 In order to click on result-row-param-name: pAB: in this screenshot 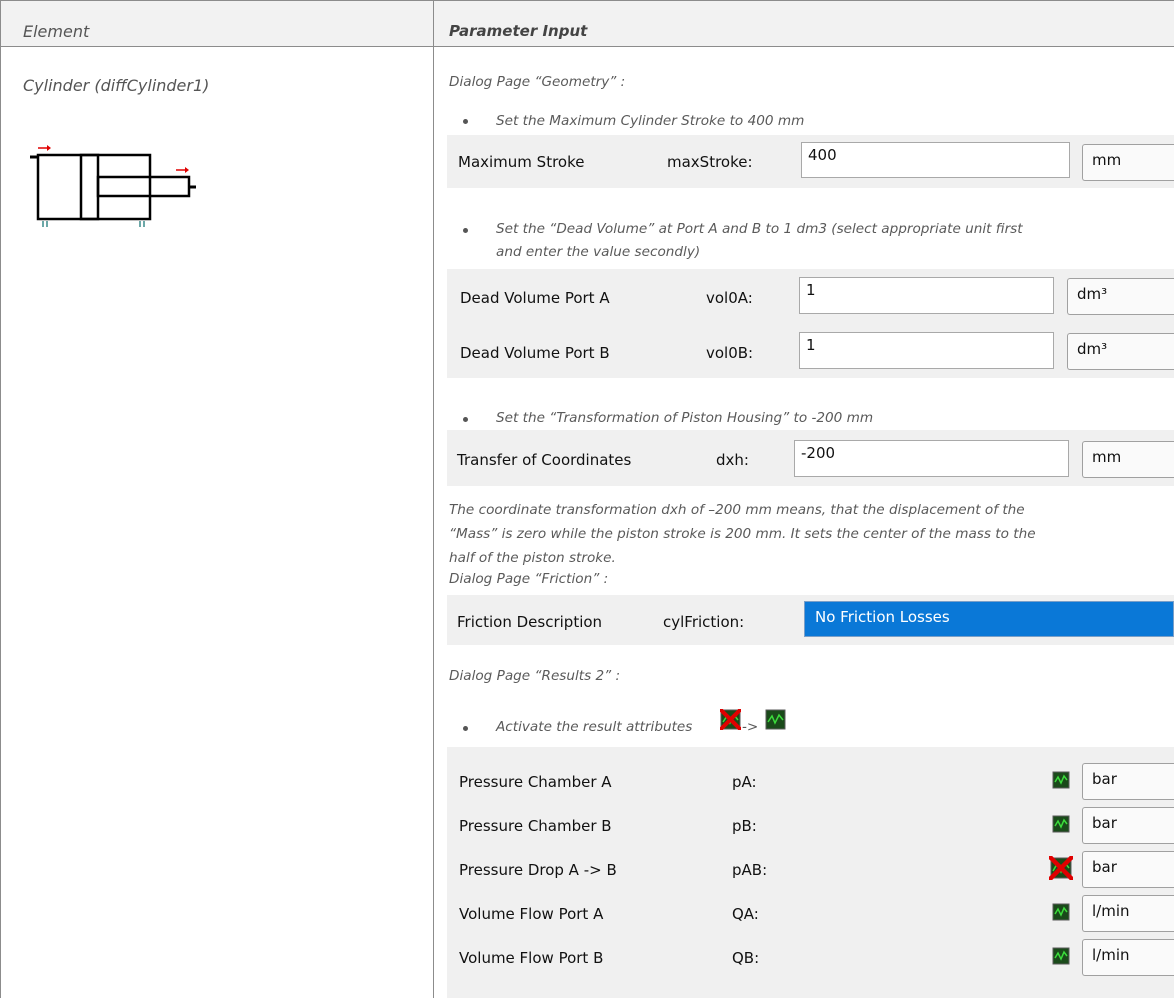, I will do `click(750, 870)`.